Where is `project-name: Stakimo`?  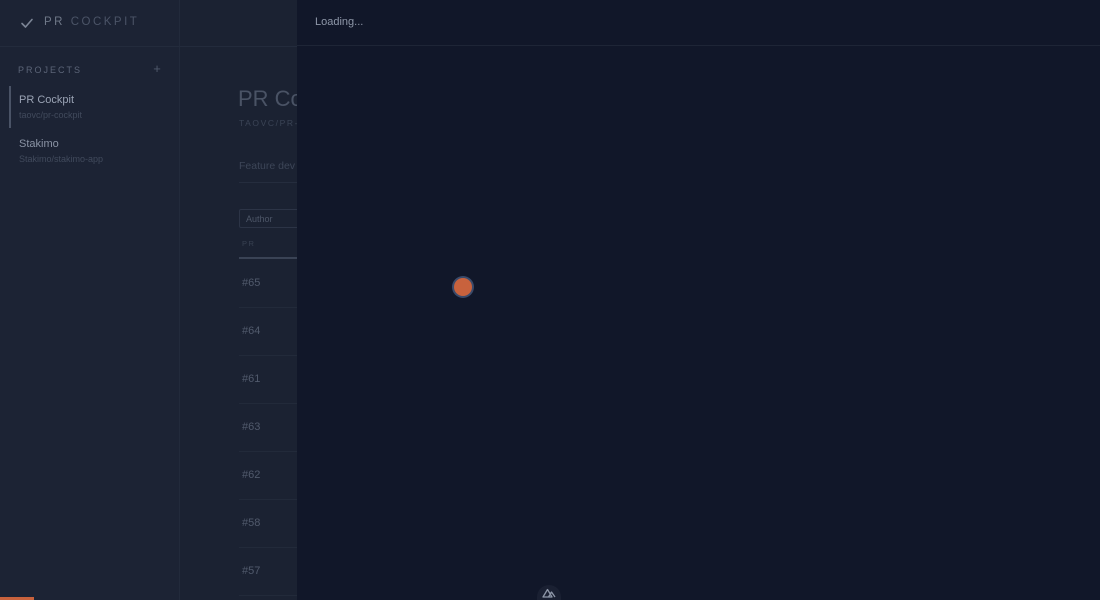
project-name: Stakimo is located at coordinates (39, 144).